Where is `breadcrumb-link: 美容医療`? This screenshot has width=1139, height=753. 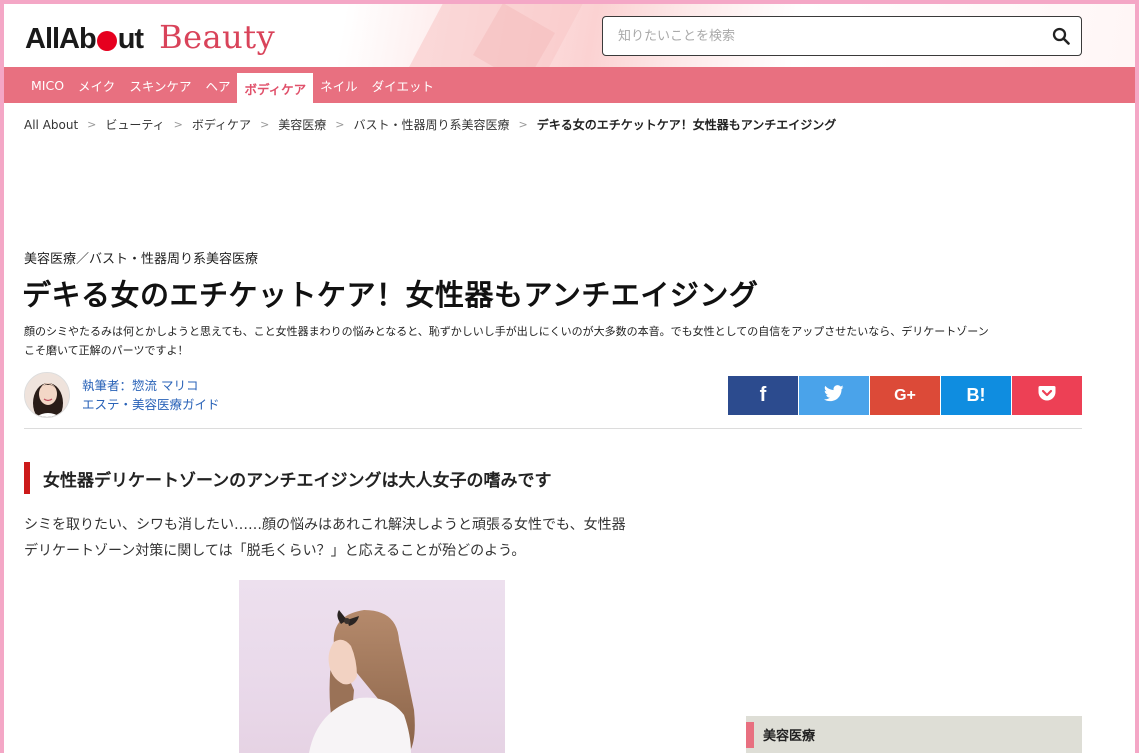 breadcrumb-link: 美容医療 is located at coordinates (302, 124).